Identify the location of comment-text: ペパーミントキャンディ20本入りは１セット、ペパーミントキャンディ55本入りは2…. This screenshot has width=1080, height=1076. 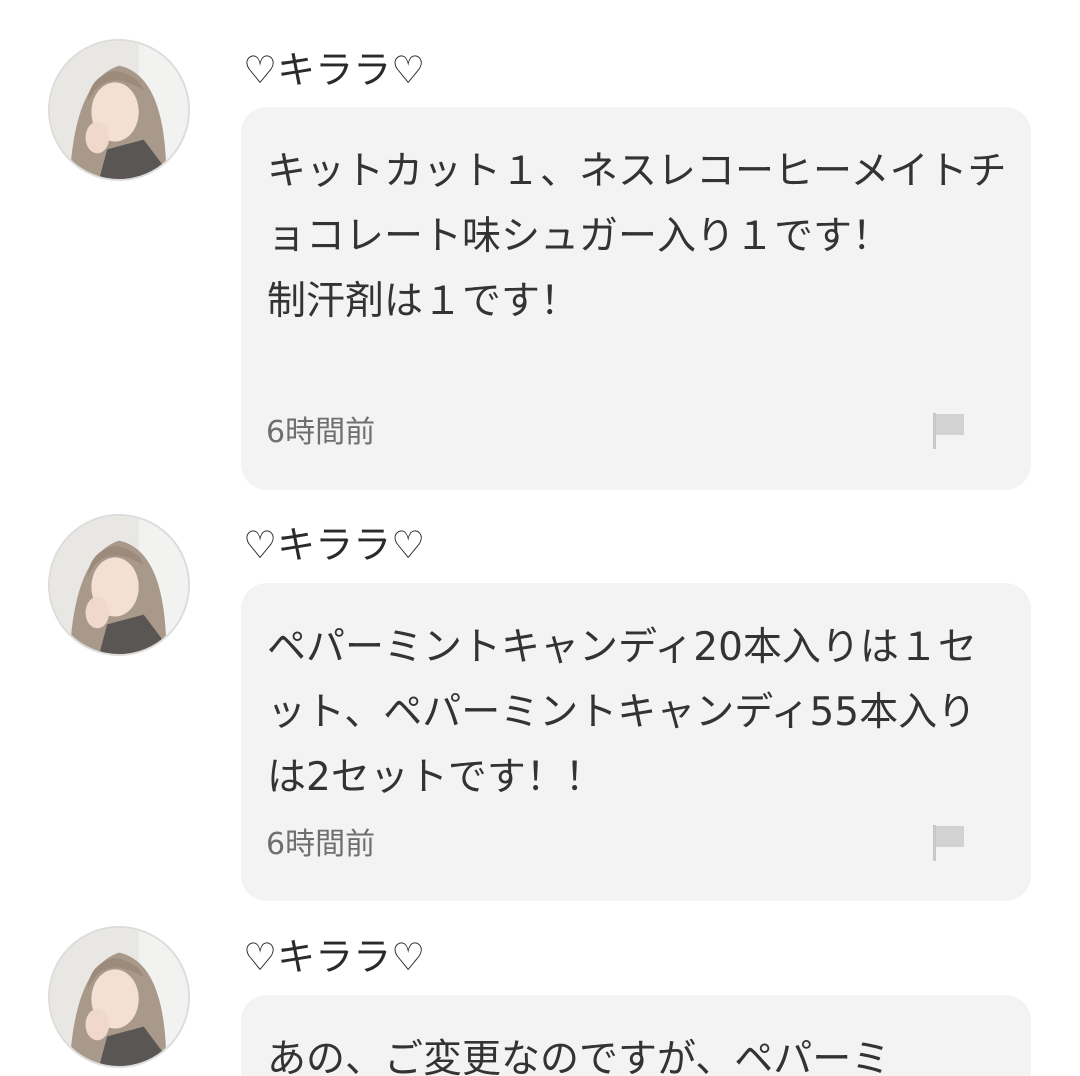
(622, 712).